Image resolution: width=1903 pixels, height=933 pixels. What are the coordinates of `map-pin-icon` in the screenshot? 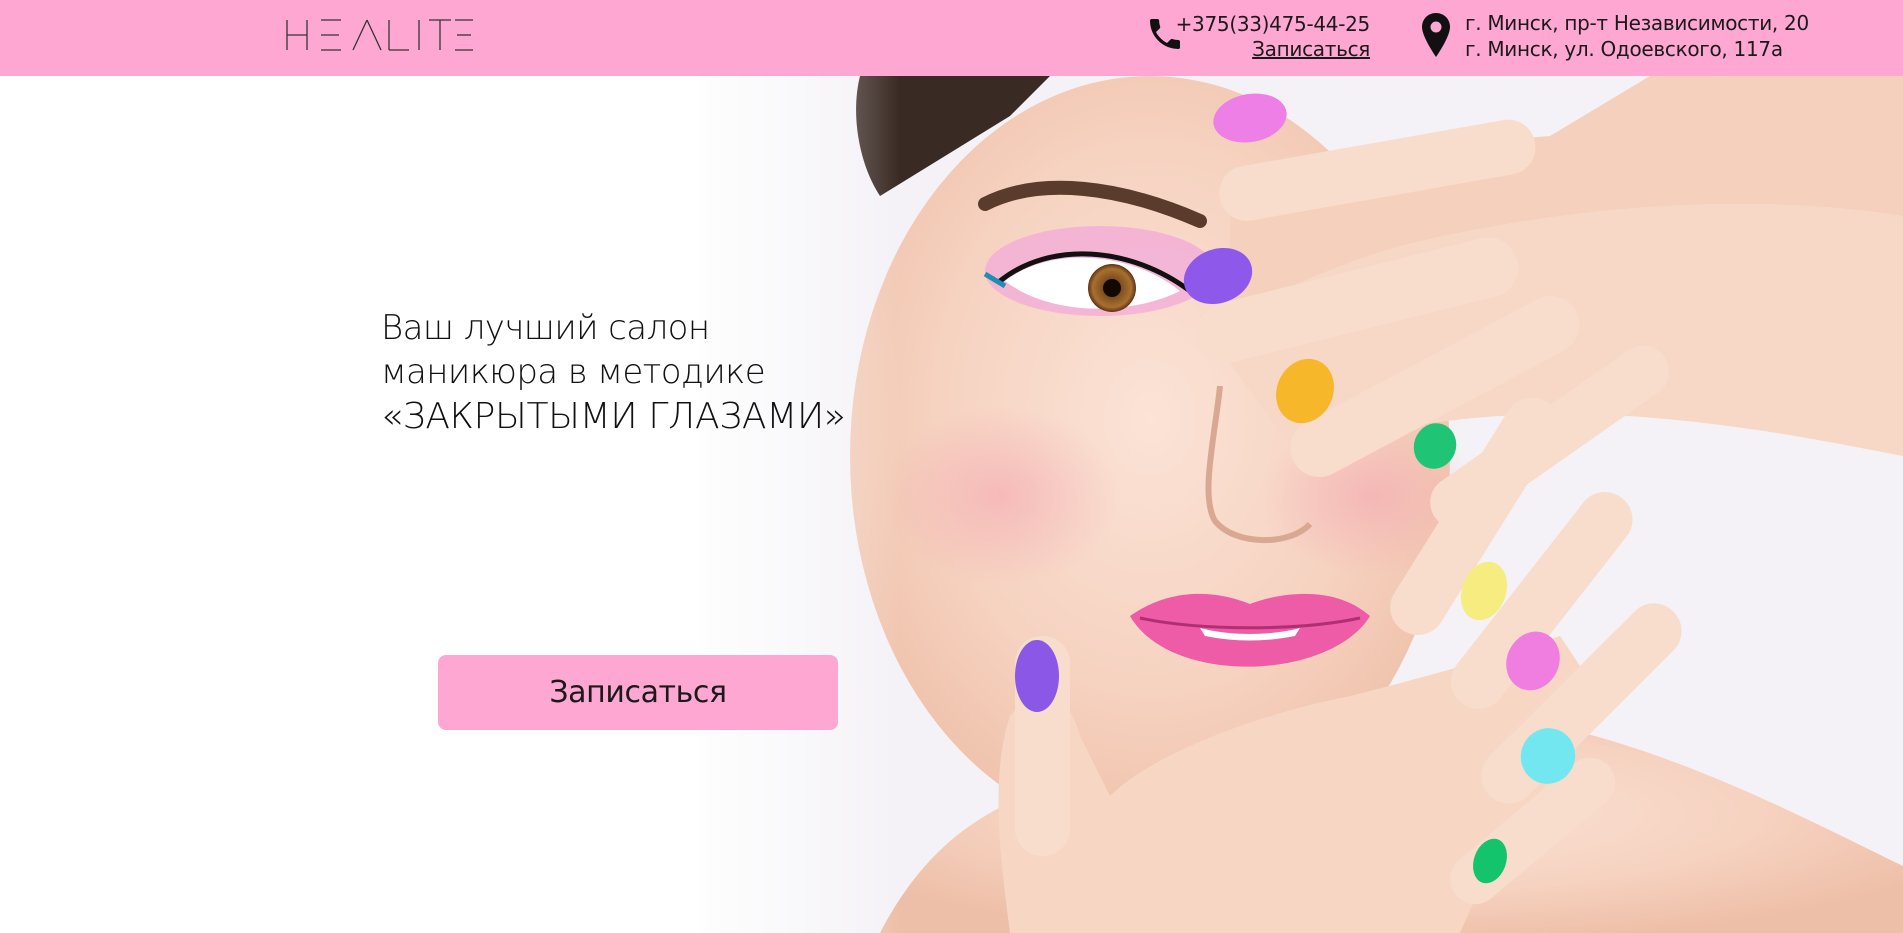 It's located at (1436, 35).